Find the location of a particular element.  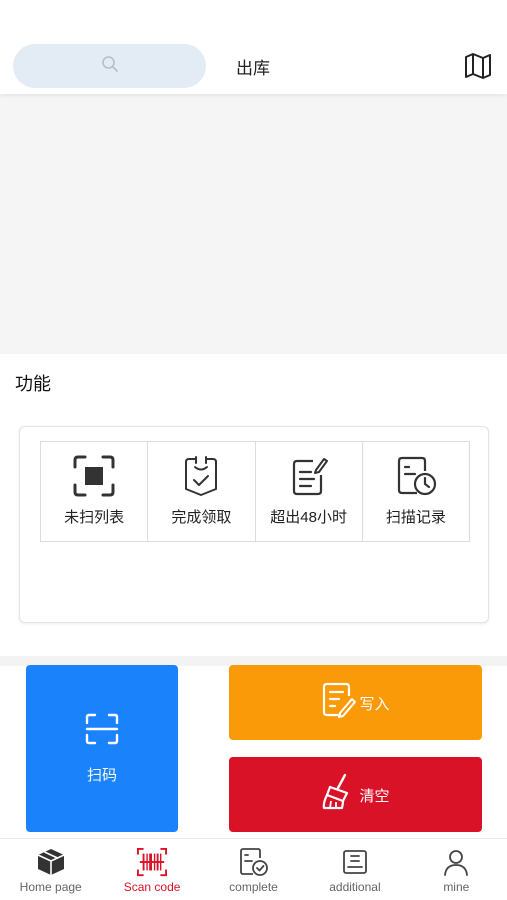

barcode-icon is located at coordinates (152, 862).